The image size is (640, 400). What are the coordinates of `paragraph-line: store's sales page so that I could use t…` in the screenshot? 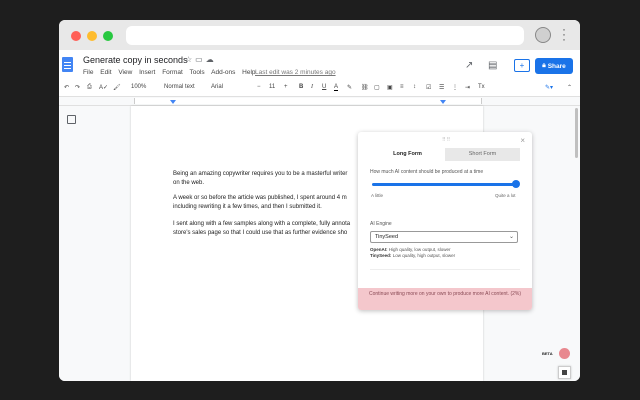 It's located at (260, 233).